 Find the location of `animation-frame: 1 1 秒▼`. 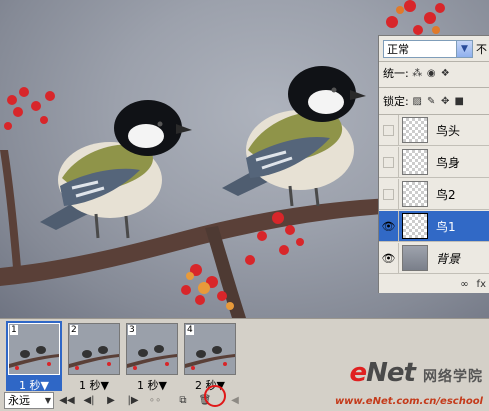

animation-frame: 1 1 秒▼ is located at coordinates (34, 356).